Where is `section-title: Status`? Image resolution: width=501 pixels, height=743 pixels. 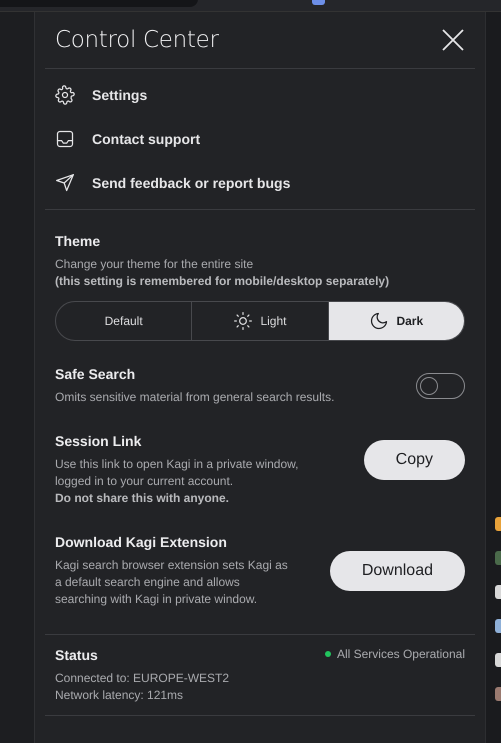 section-title: Status is located at coordinates (77, 655).